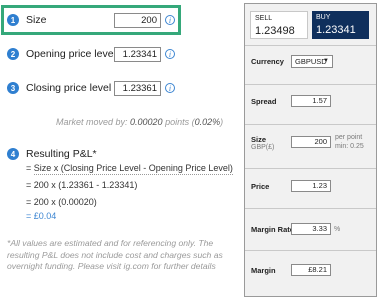 The image size is (380, 300). I want to click on step-resulting-pl: 4 Resulting P&L*, so click(52, 154).